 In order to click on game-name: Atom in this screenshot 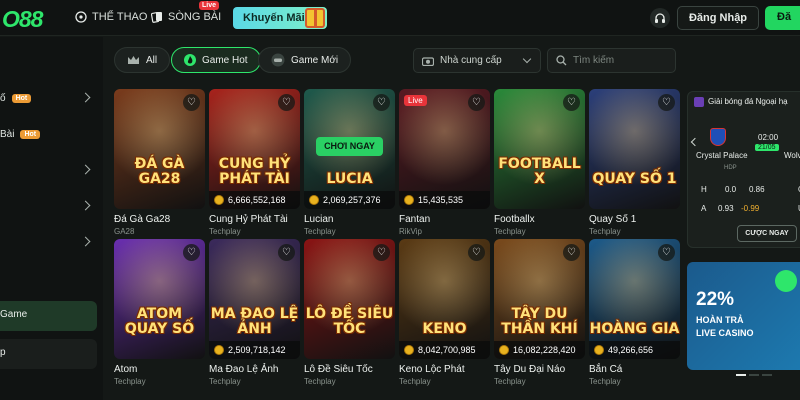, I will do `click(159, 369)`.